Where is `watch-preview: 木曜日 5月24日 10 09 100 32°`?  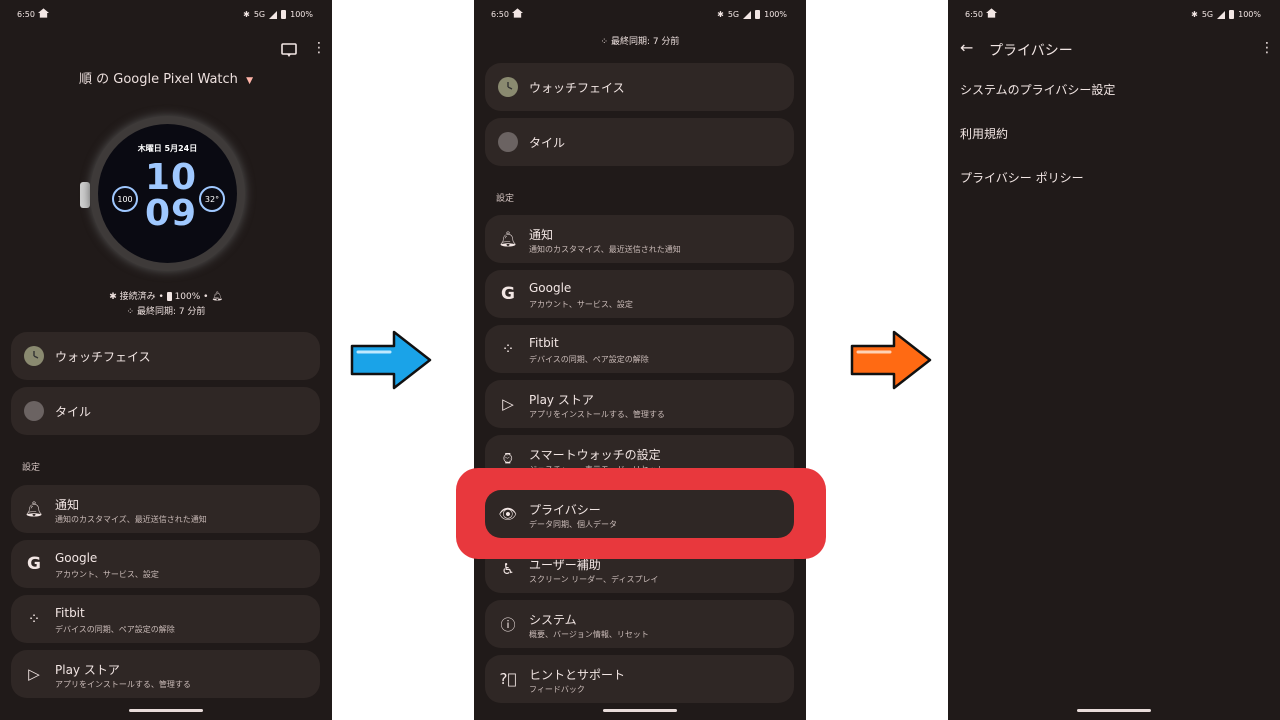
watch-preview: 木曜日 5月24日 10 09 100 32° is located at coordinates (167, 193).